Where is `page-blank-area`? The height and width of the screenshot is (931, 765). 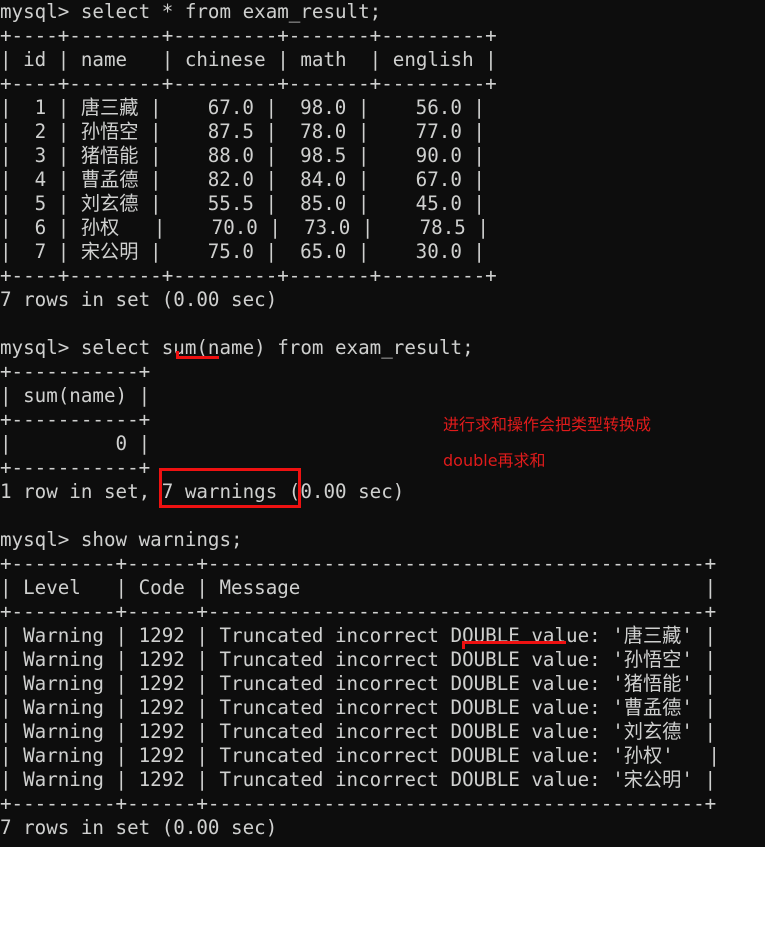 page-blank-area is located at coordinates (382, 889).